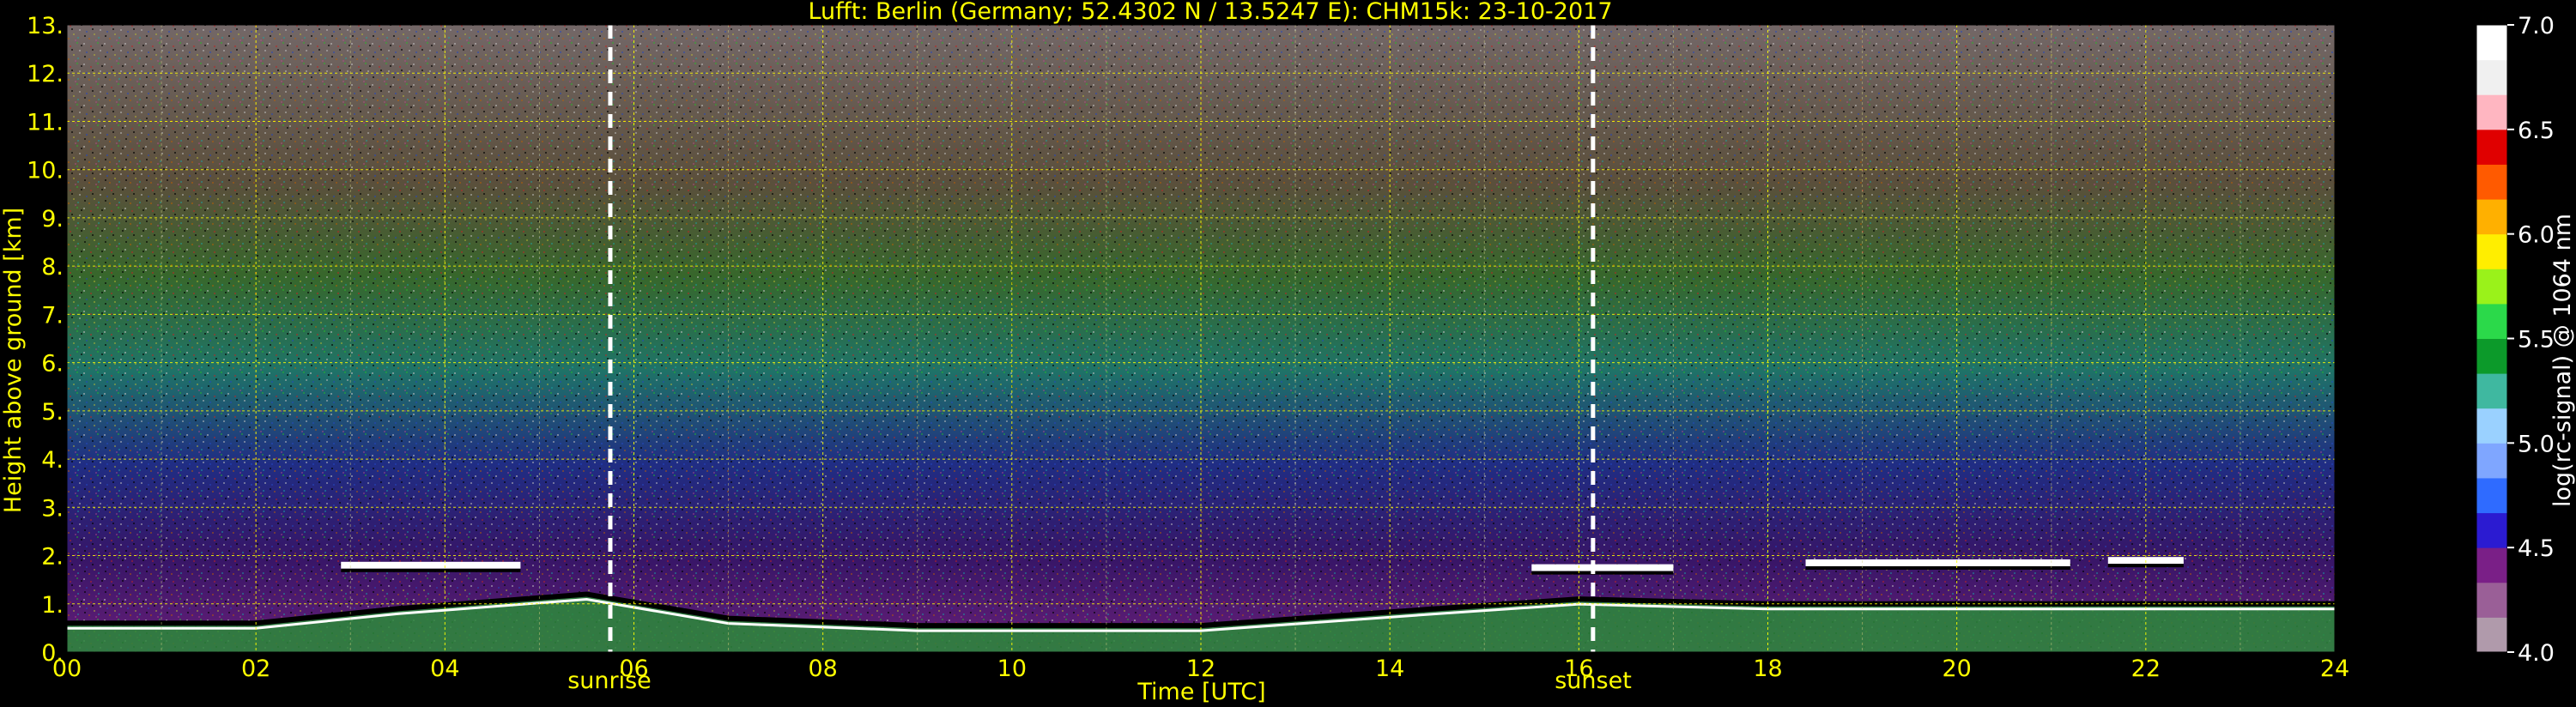  I want to click on y-tick-label: 10., so click(45, 171).